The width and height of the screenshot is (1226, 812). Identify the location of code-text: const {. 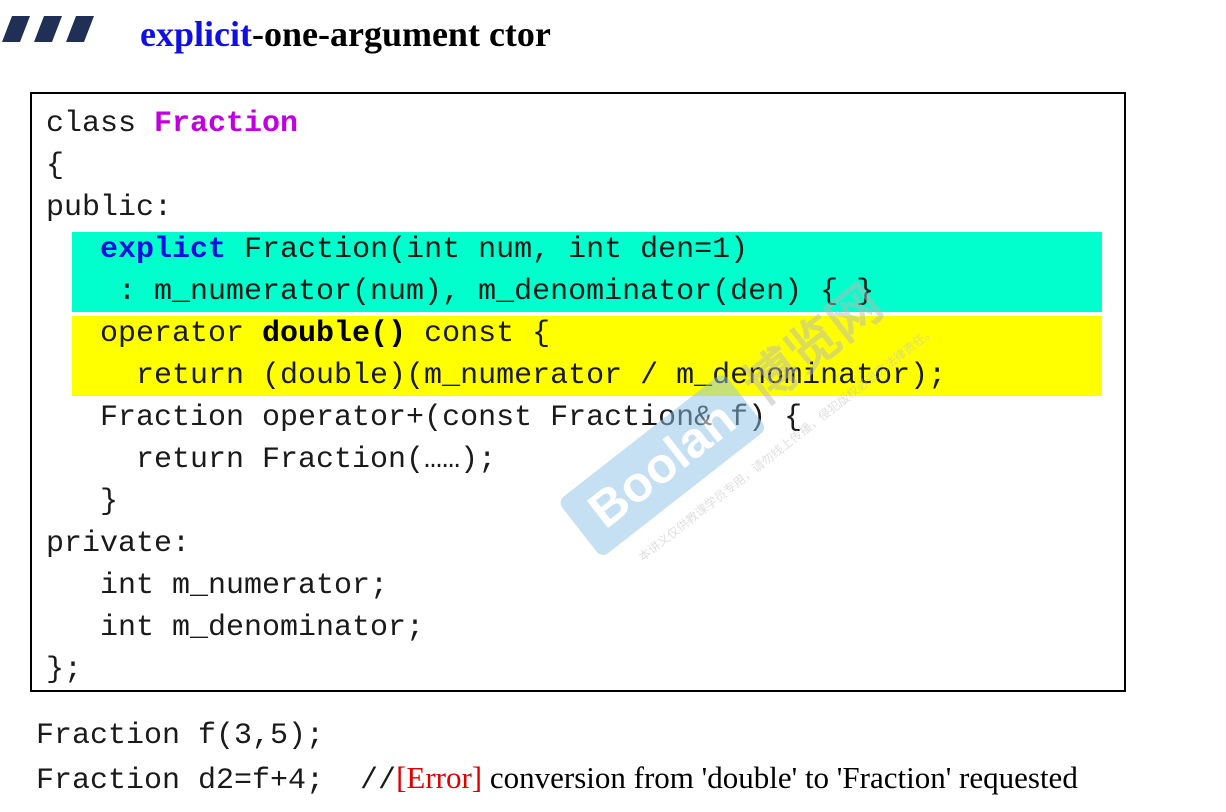
(478, 334).